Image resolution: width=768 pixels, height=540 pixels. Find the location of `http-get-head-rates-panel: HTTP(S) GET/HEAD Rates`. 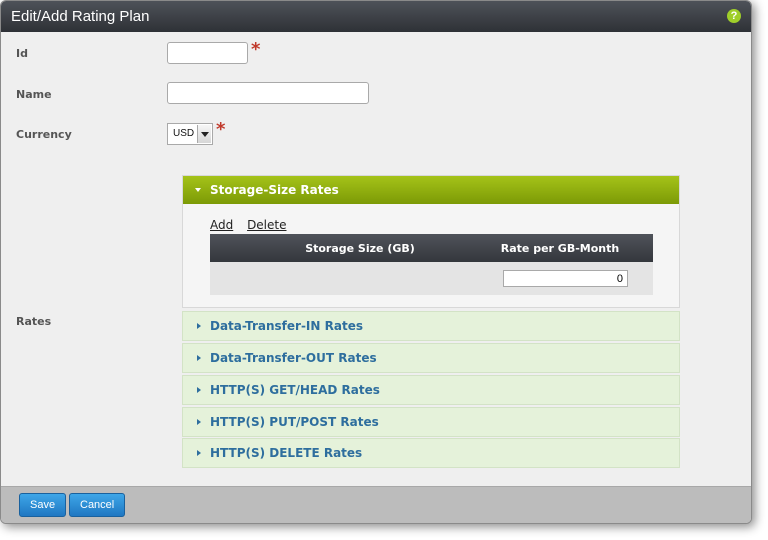

http-get-head-rates-panel: HTTP(S) GET/HEAD Rates is located at coordinates (431, 390).